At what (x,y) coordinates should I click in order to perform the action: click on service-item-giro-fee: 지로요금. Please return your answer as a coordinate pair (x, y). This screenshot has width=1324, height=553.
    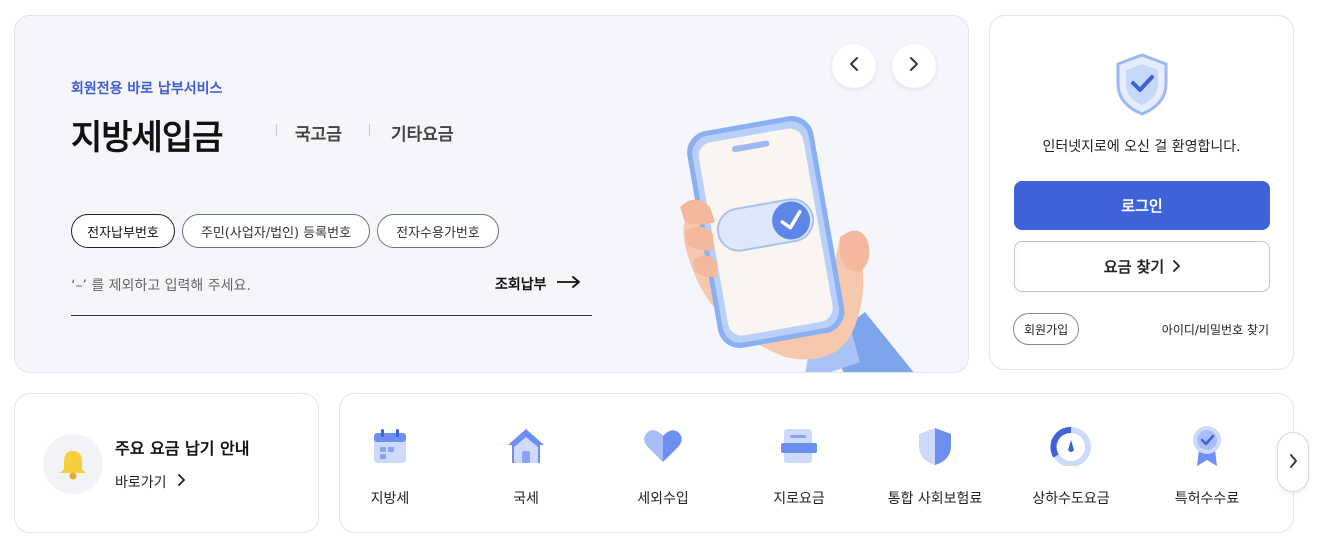
    Looking at the image, I should click on (799, 466).